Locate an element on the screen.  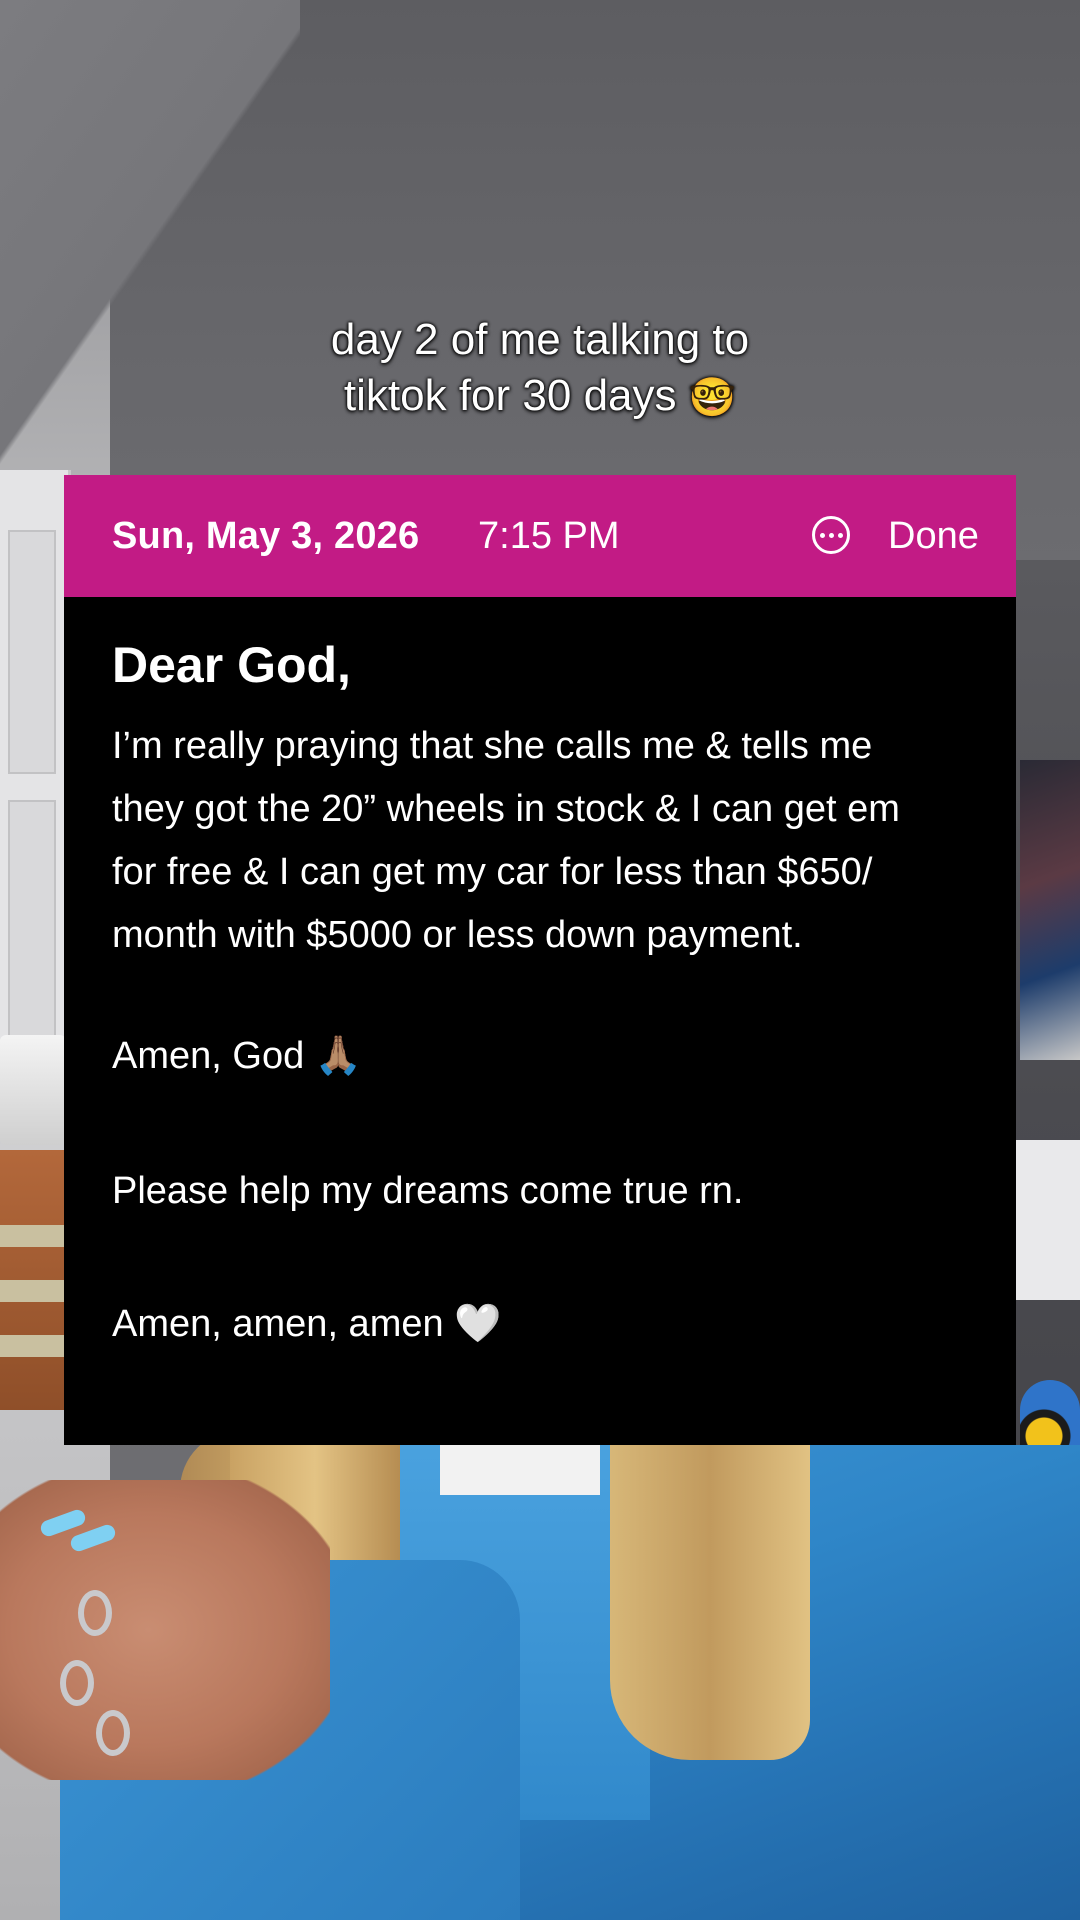
hair-strand is located at coordinates (710, 1600).